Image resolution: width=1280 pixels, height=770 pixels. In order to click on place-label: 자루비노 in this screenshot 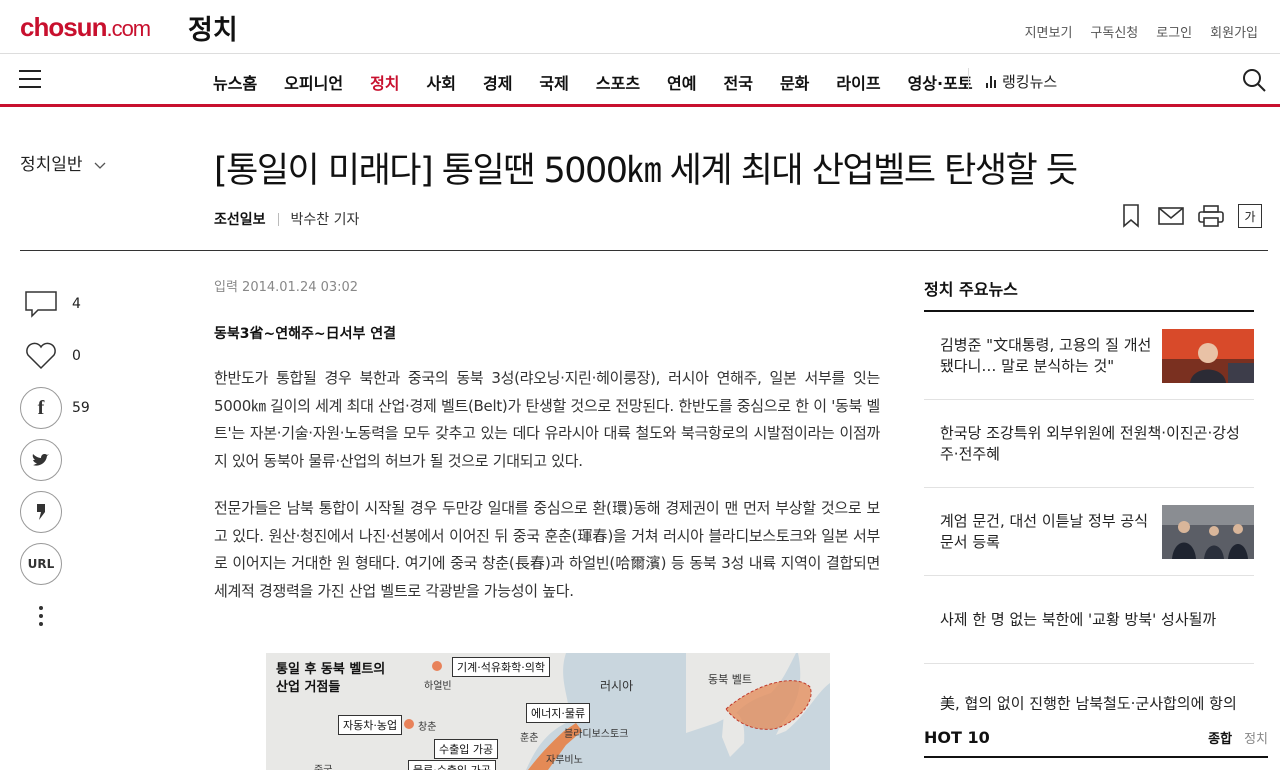, I will do `click(564, 760)`.